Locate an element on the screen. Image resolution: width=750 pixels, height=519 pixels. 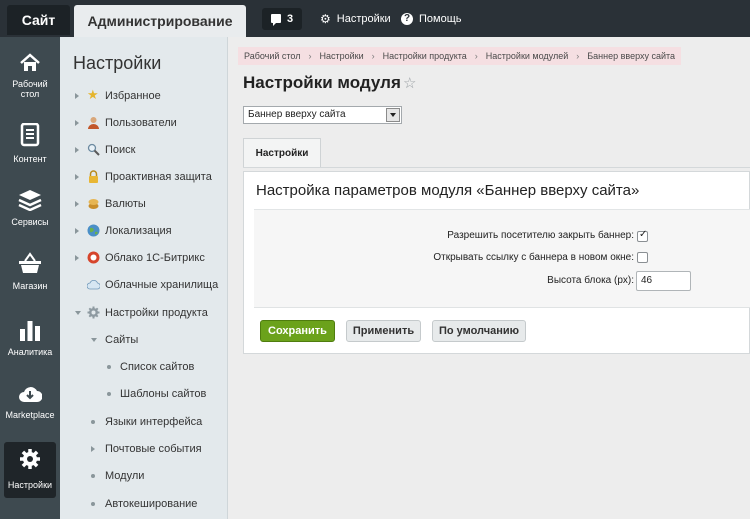
basket-icon is located at coordinates (30, 262).